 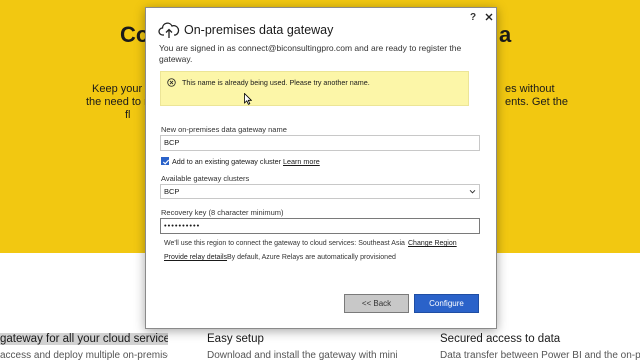 What do you see at coordinates (128, 115) in the screenshot?
I see `hero-text-left-3: fl` at bounding box center [128, 115].